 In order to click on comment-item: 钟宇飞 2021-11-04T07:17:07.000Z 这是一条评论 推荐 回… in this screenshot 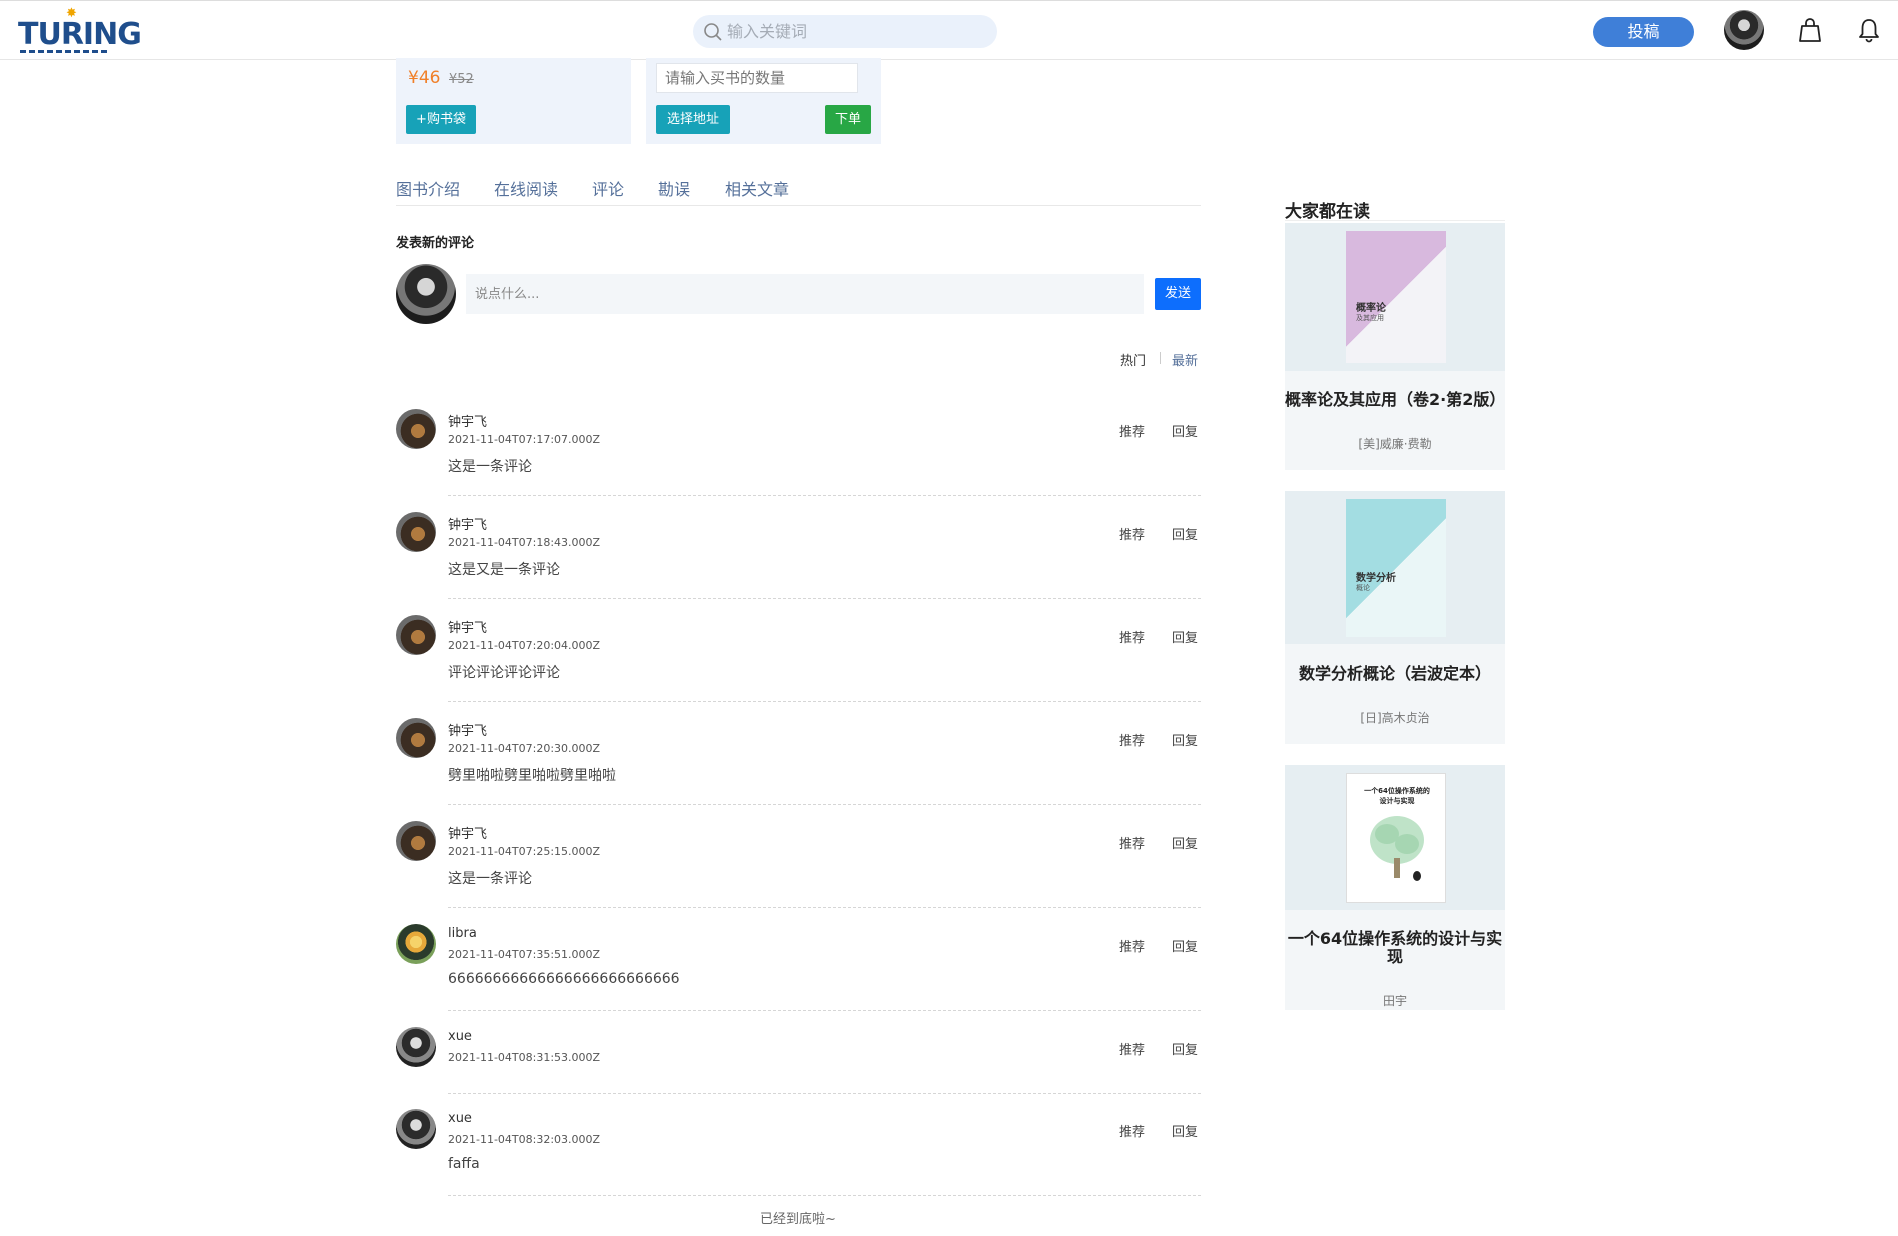, I will do `click(798, 456)`.